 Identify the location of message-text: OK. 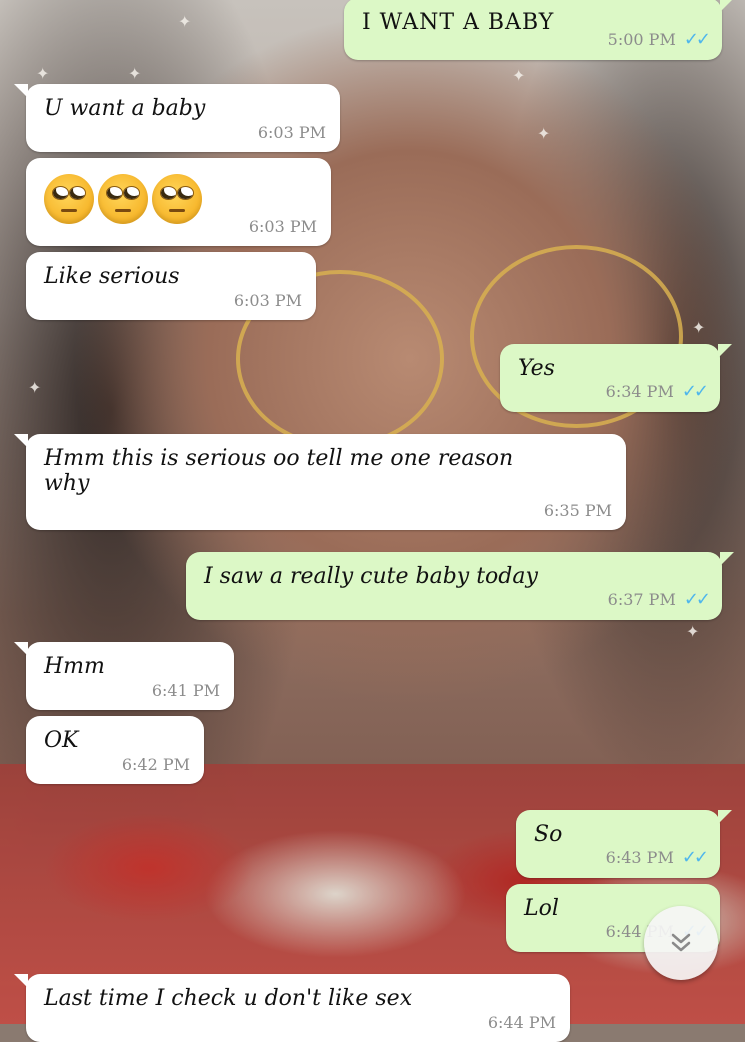
(61, 740).